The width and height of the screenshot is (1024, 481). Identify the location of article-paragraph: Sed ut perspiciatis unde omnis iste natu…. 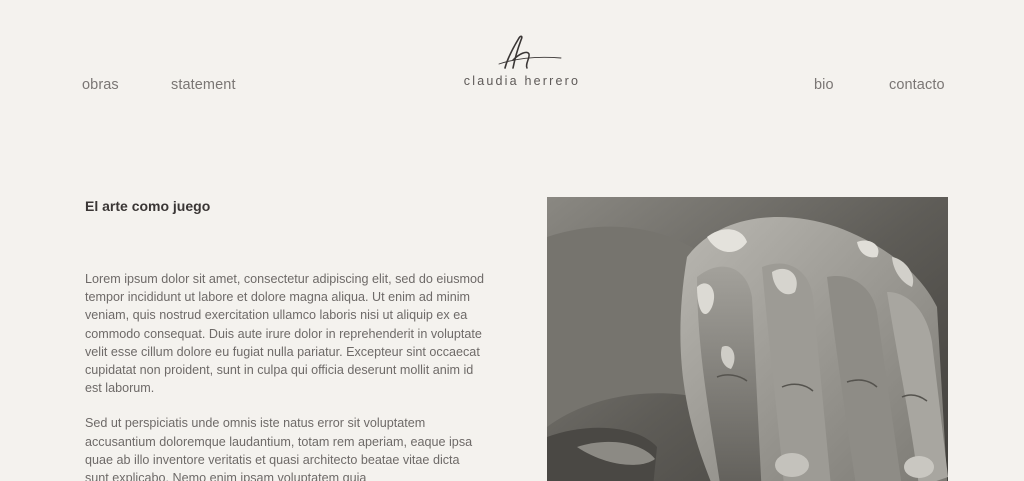
(279, 448).